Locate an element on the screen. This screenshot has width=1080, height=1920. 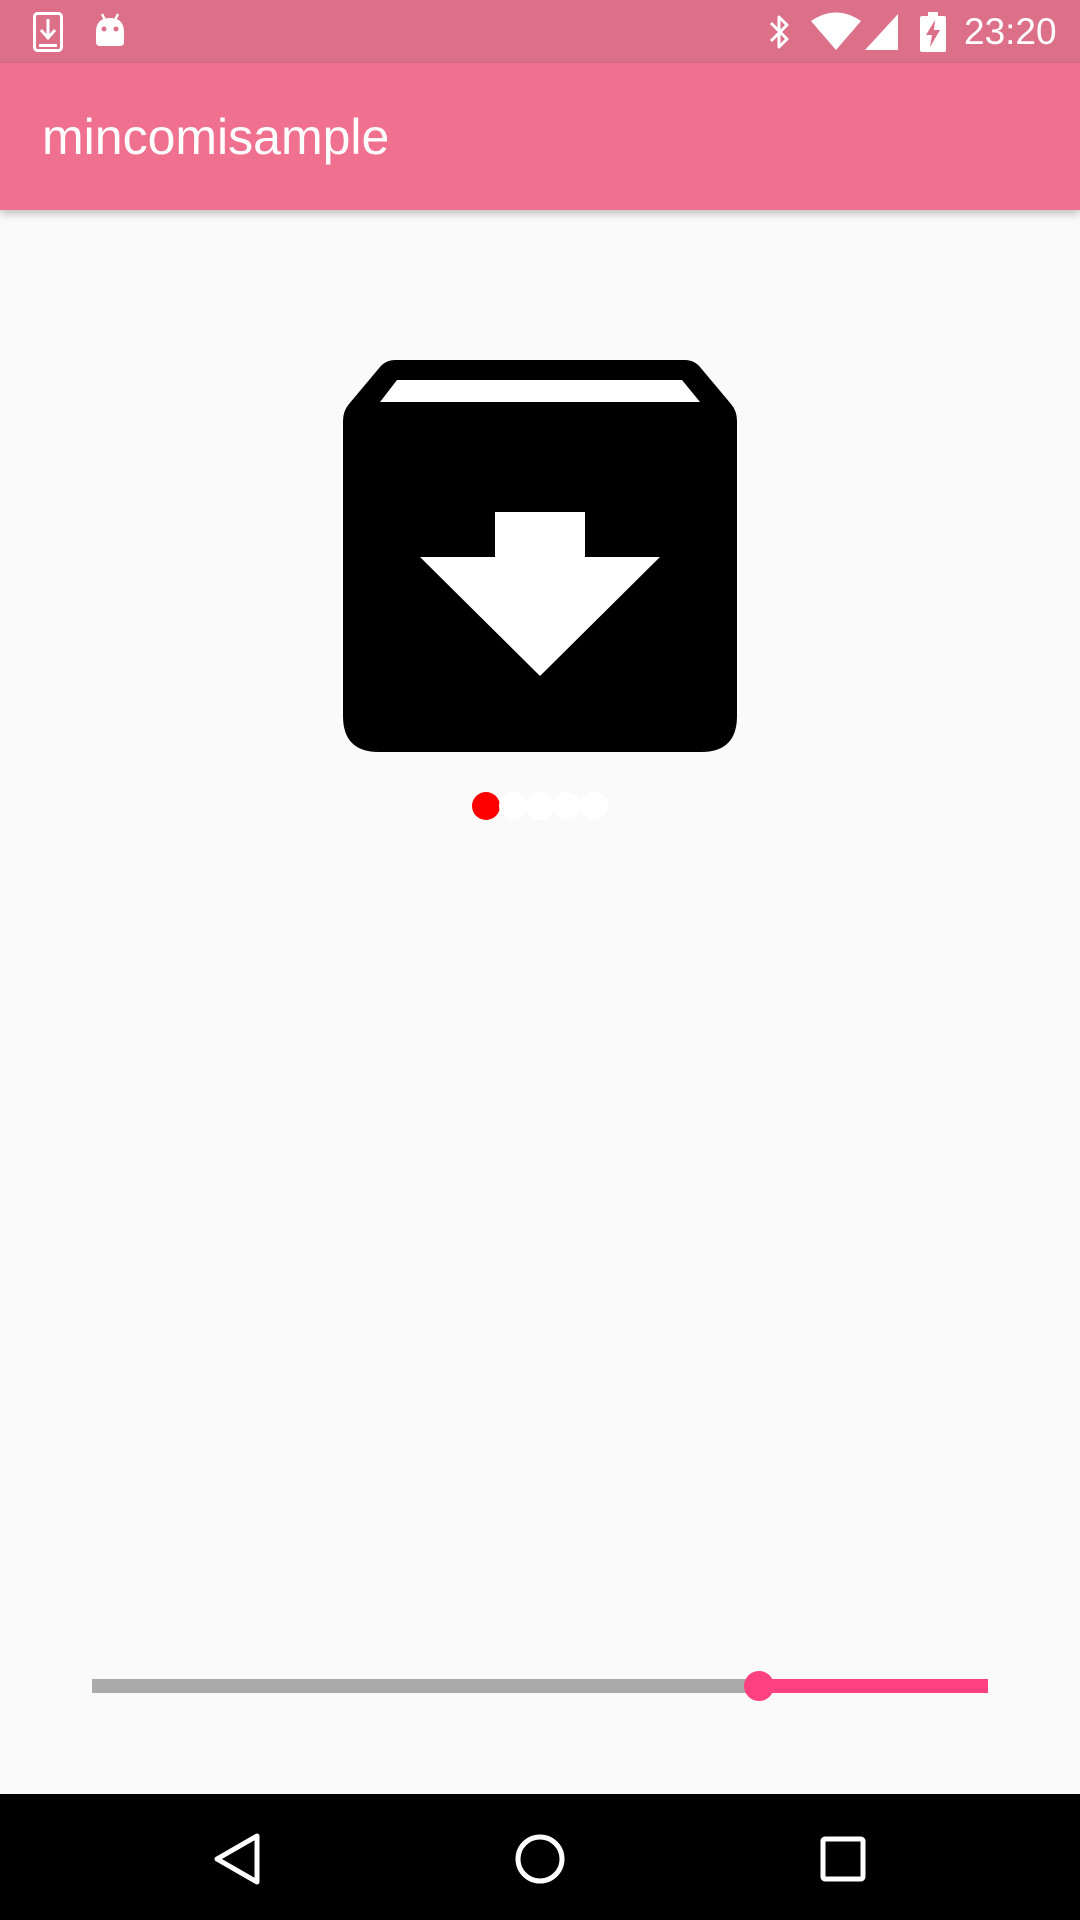
battery-charging-icon is located at coordinates (933, 34).